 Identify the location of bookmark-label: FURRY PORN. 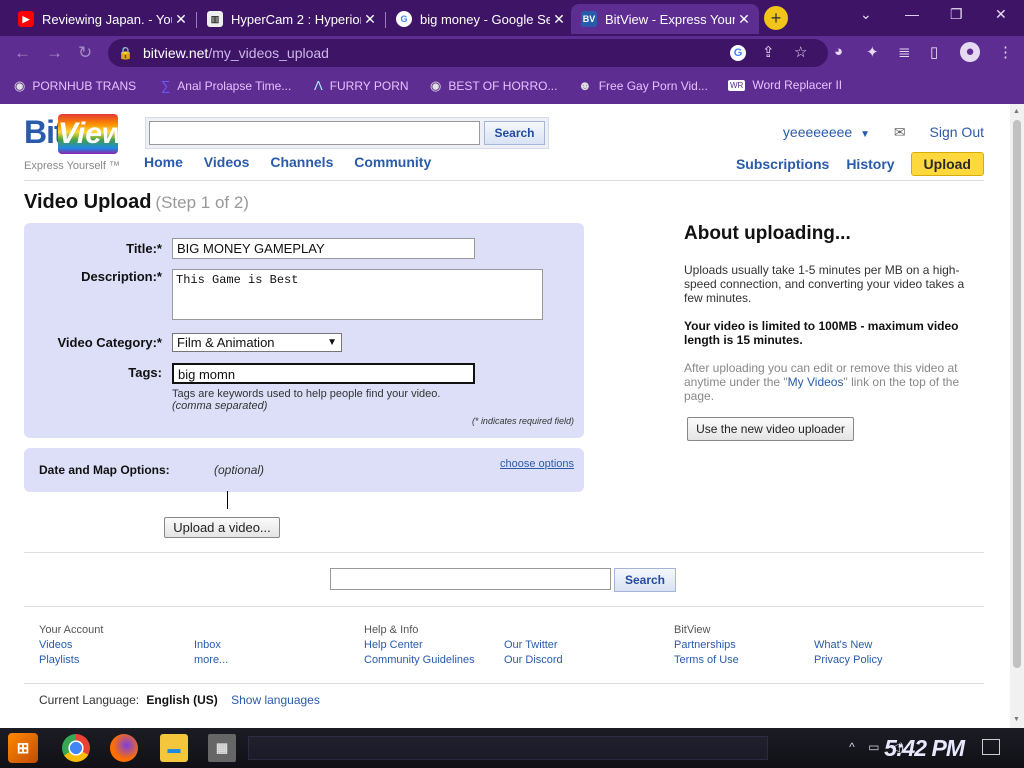
(369, 85).